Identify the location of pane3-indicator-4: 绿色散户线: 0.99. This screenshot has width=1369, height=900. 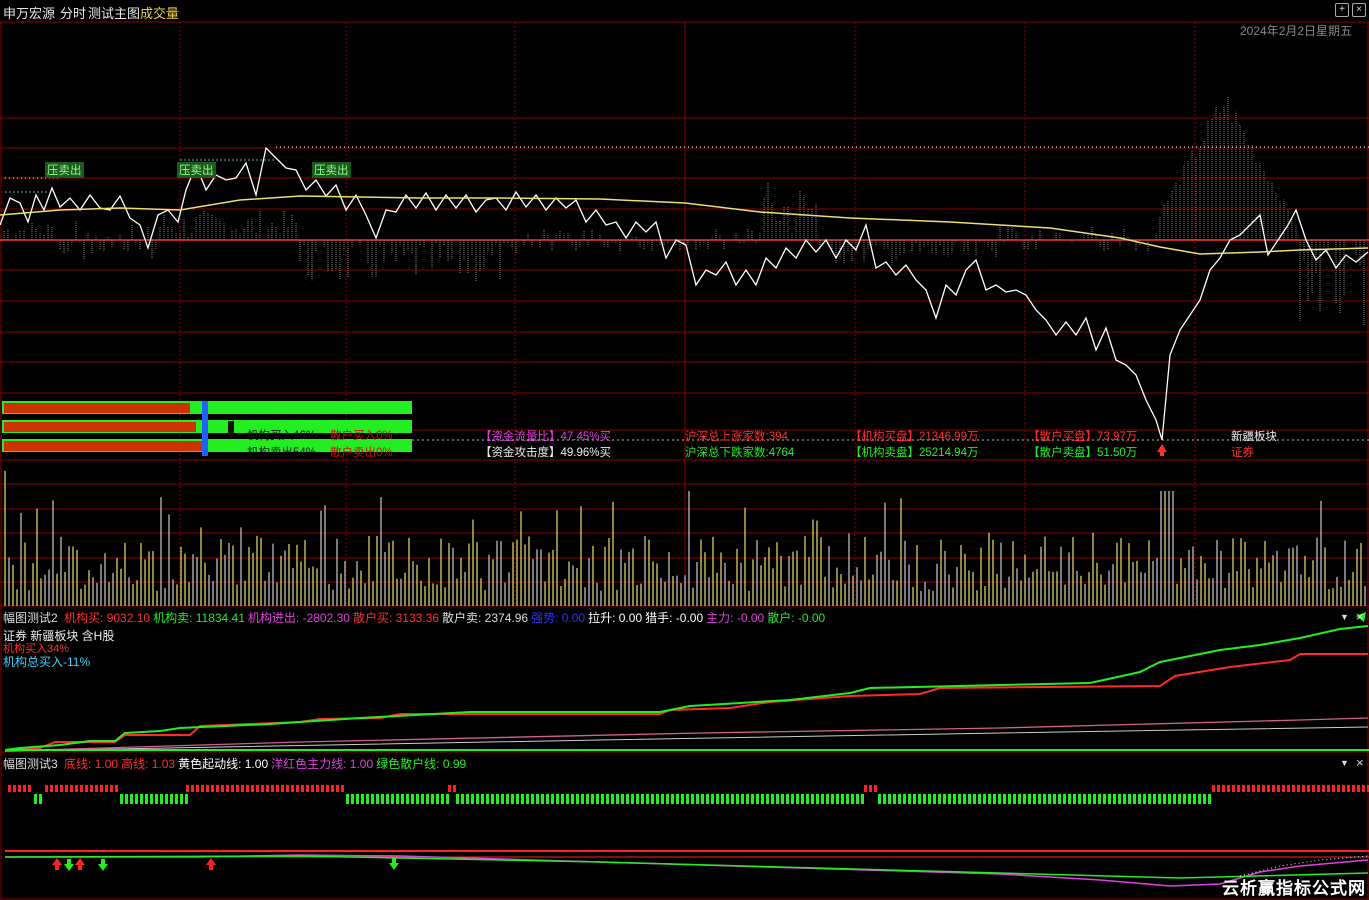
(421, 764).